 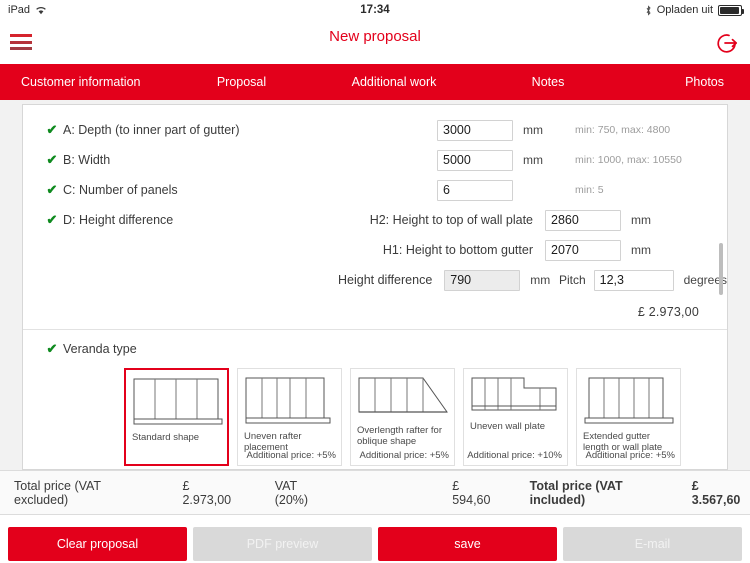 I want to click on standard-shape-icon, so click(x=177, y=403).